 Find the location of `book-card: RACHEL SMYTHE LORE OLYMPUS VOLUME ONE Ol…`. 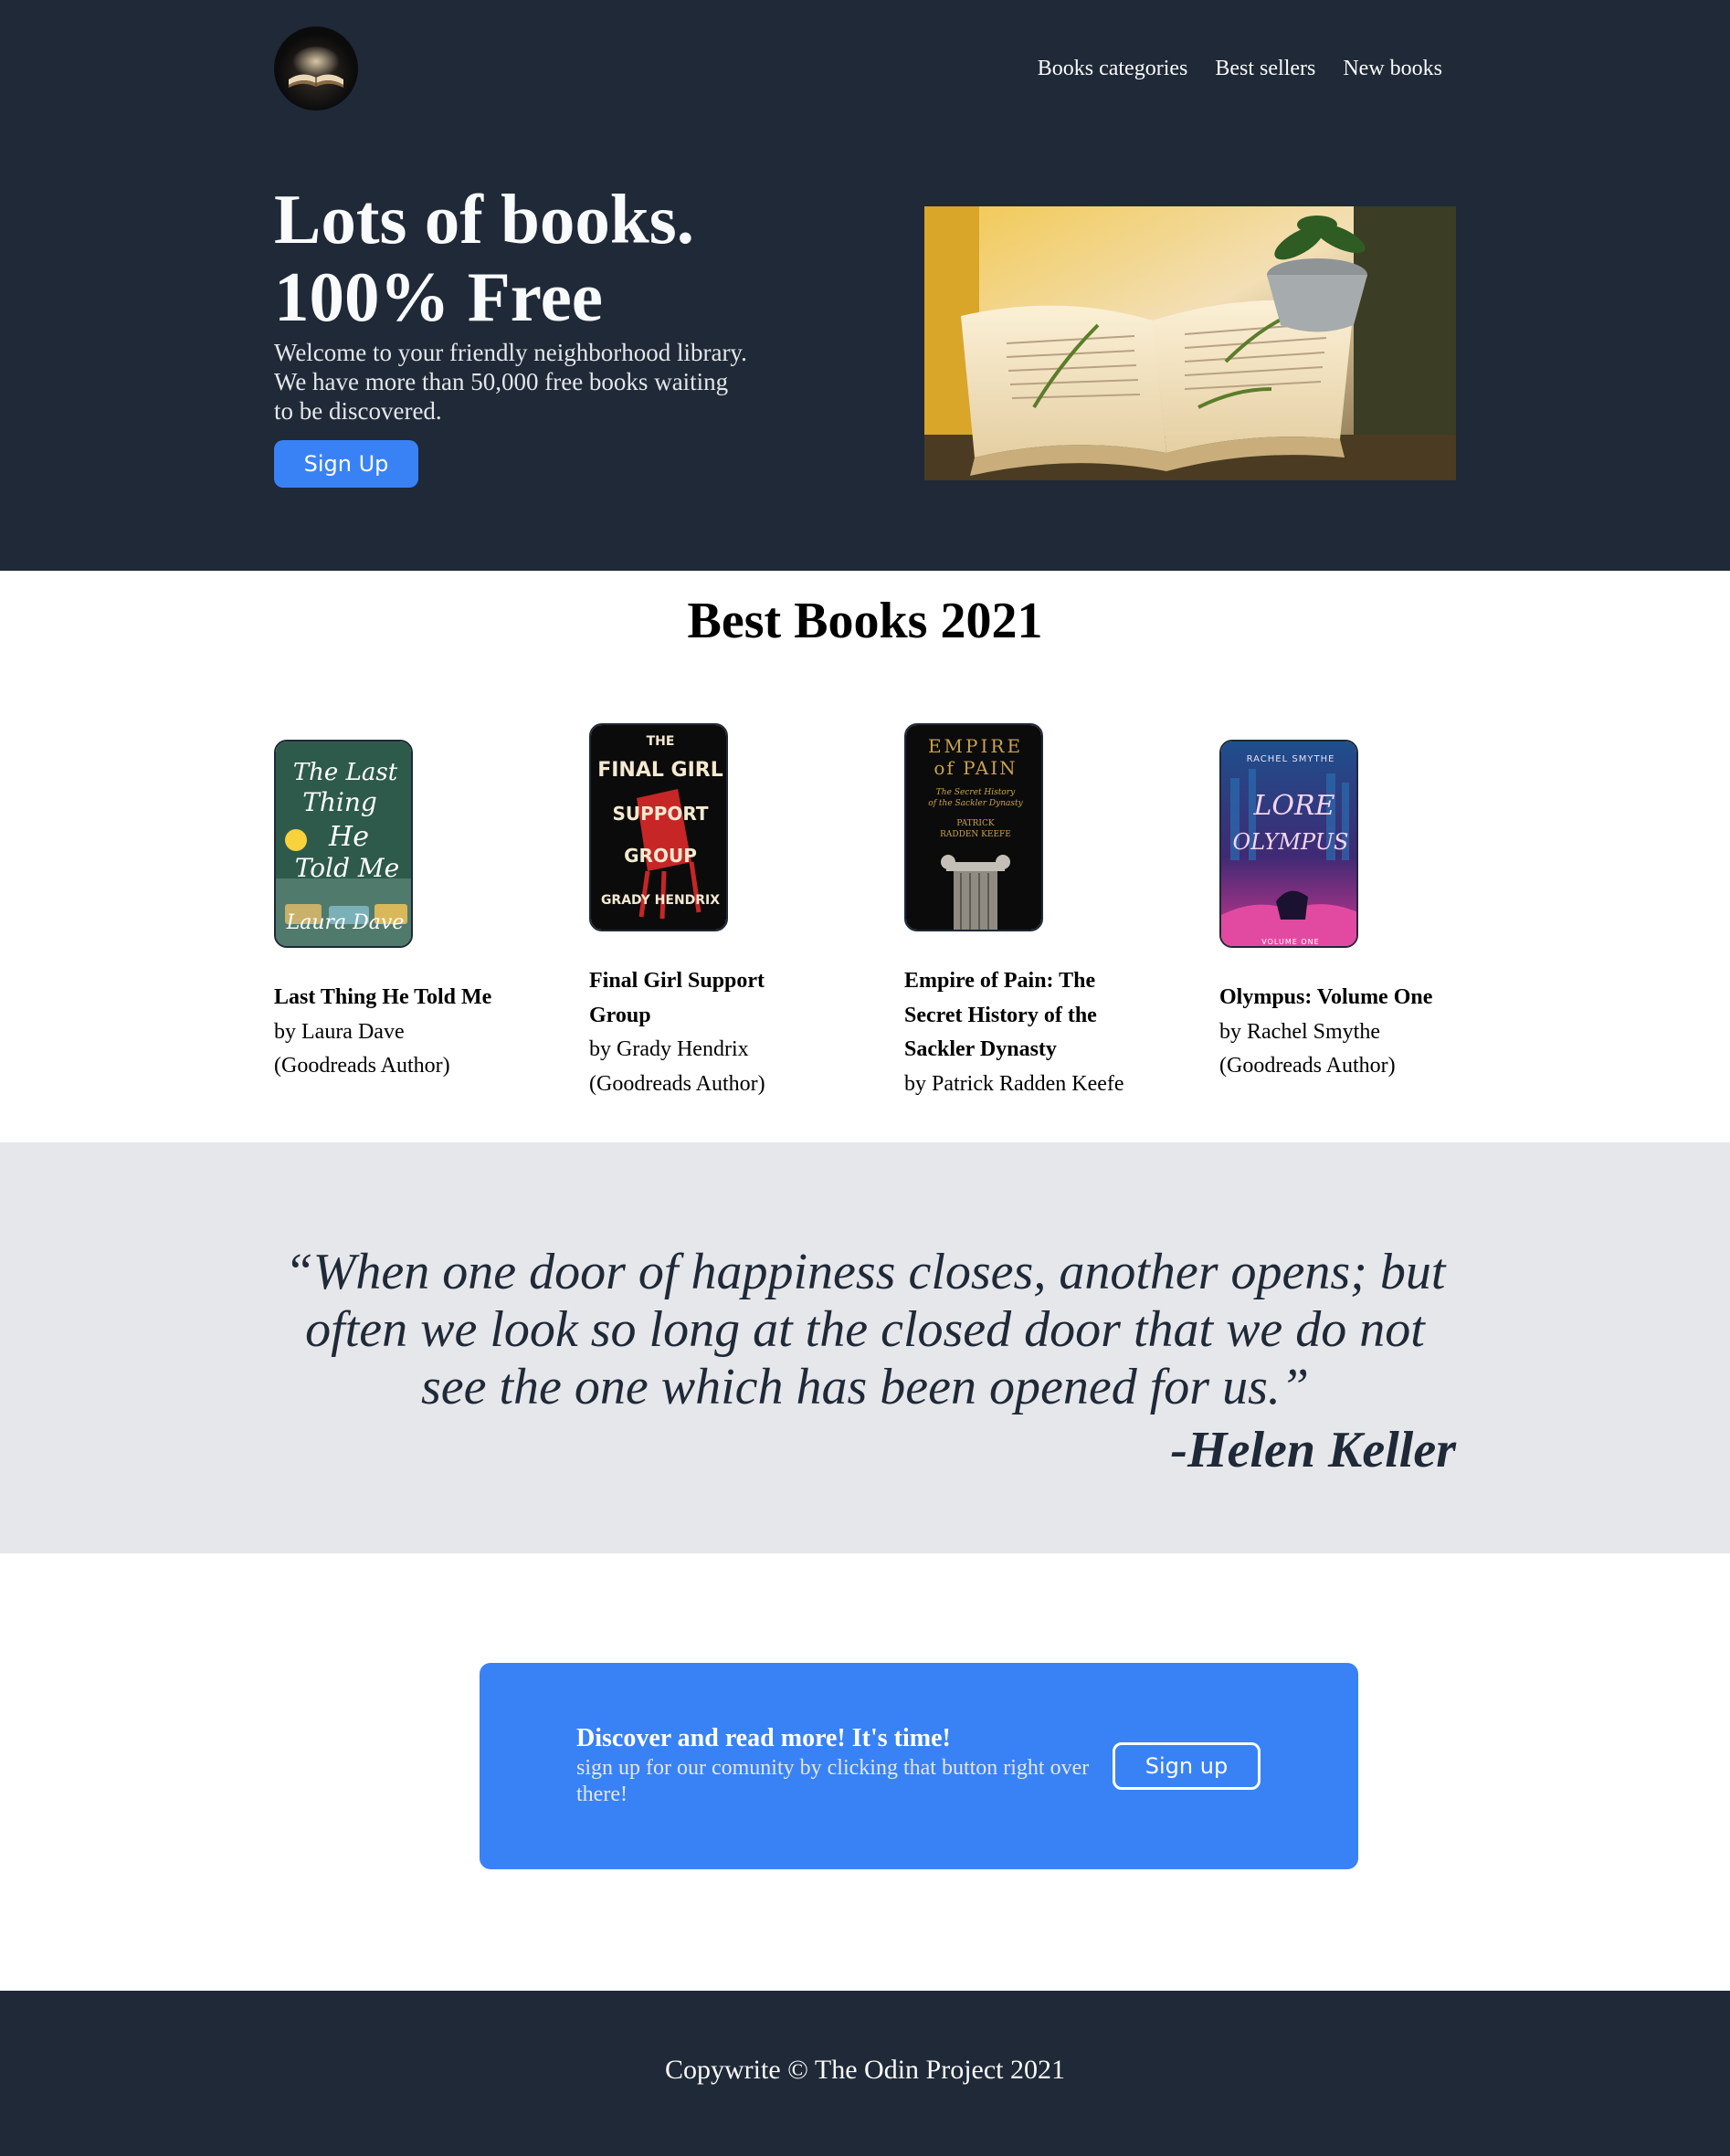

book-card: RACHEL SMYTHE LORE OLYMPUS VOLUME ONE Ol… is located at coordinates (1338, 912).